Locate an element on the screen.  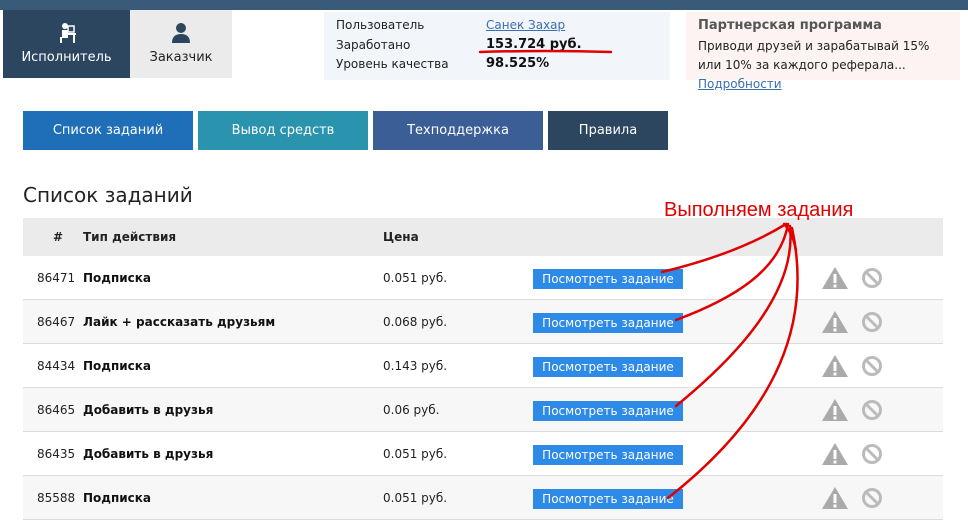
top-bar is located at coordinates (484, 5).